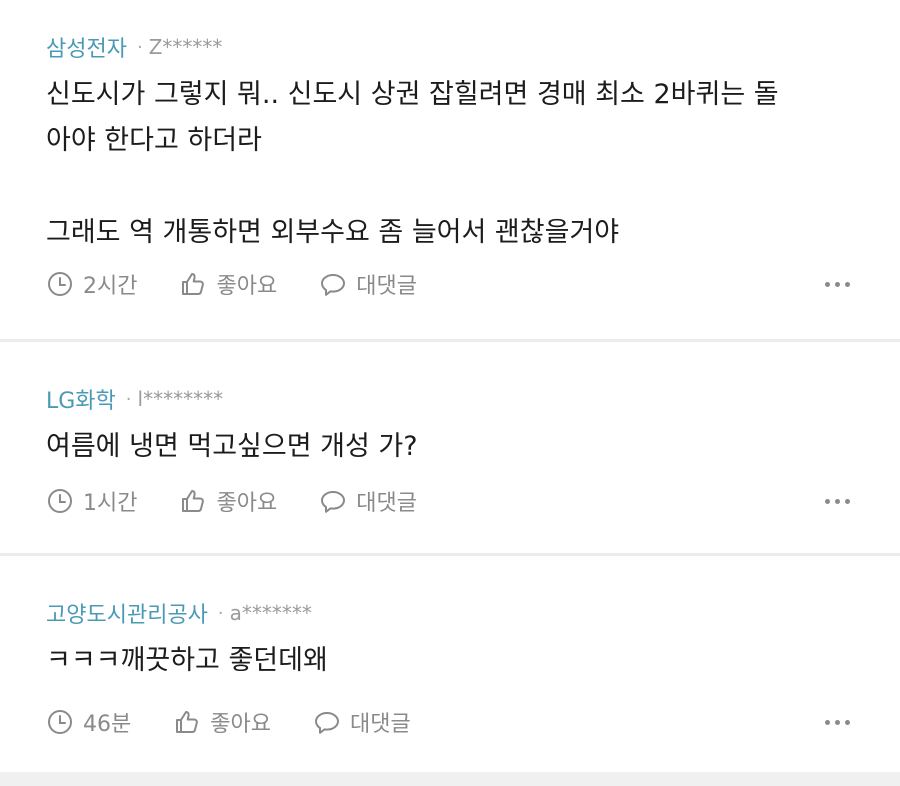  Describe the element at coordinates (154, 140) in the screenshot. I see `comment-line: 아야 한다고 하더라` at that location.